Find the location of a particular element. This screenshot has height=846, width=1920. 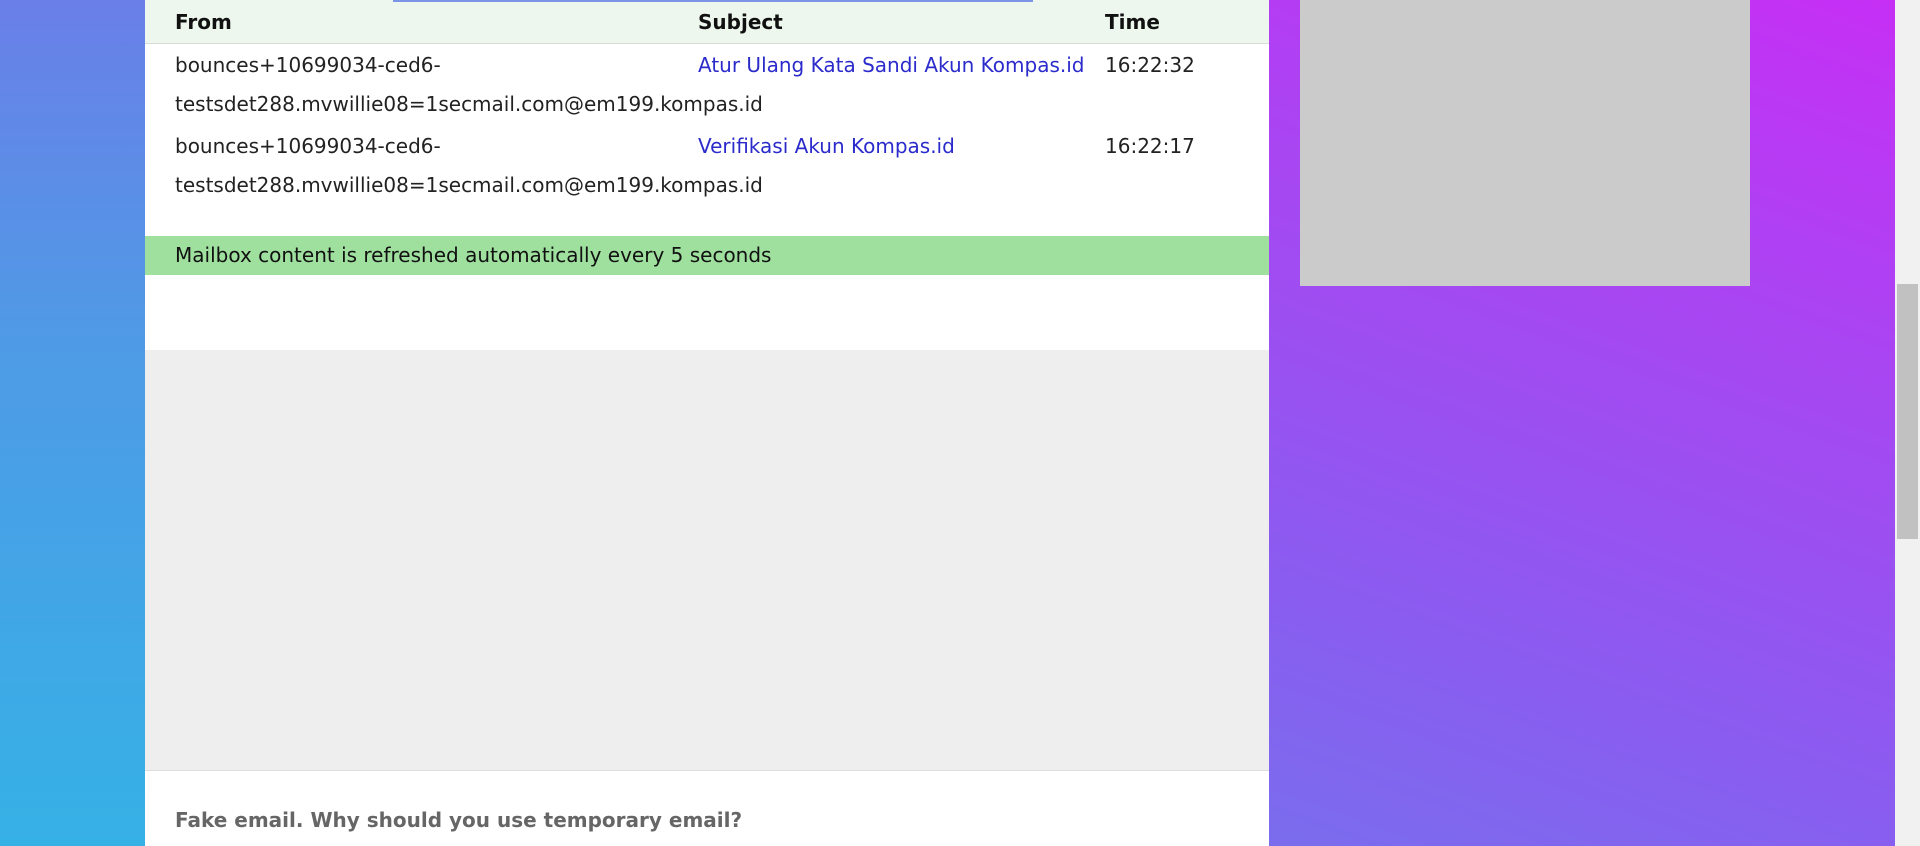

scrollbar-thumb is located at coordinates (1907, 411).